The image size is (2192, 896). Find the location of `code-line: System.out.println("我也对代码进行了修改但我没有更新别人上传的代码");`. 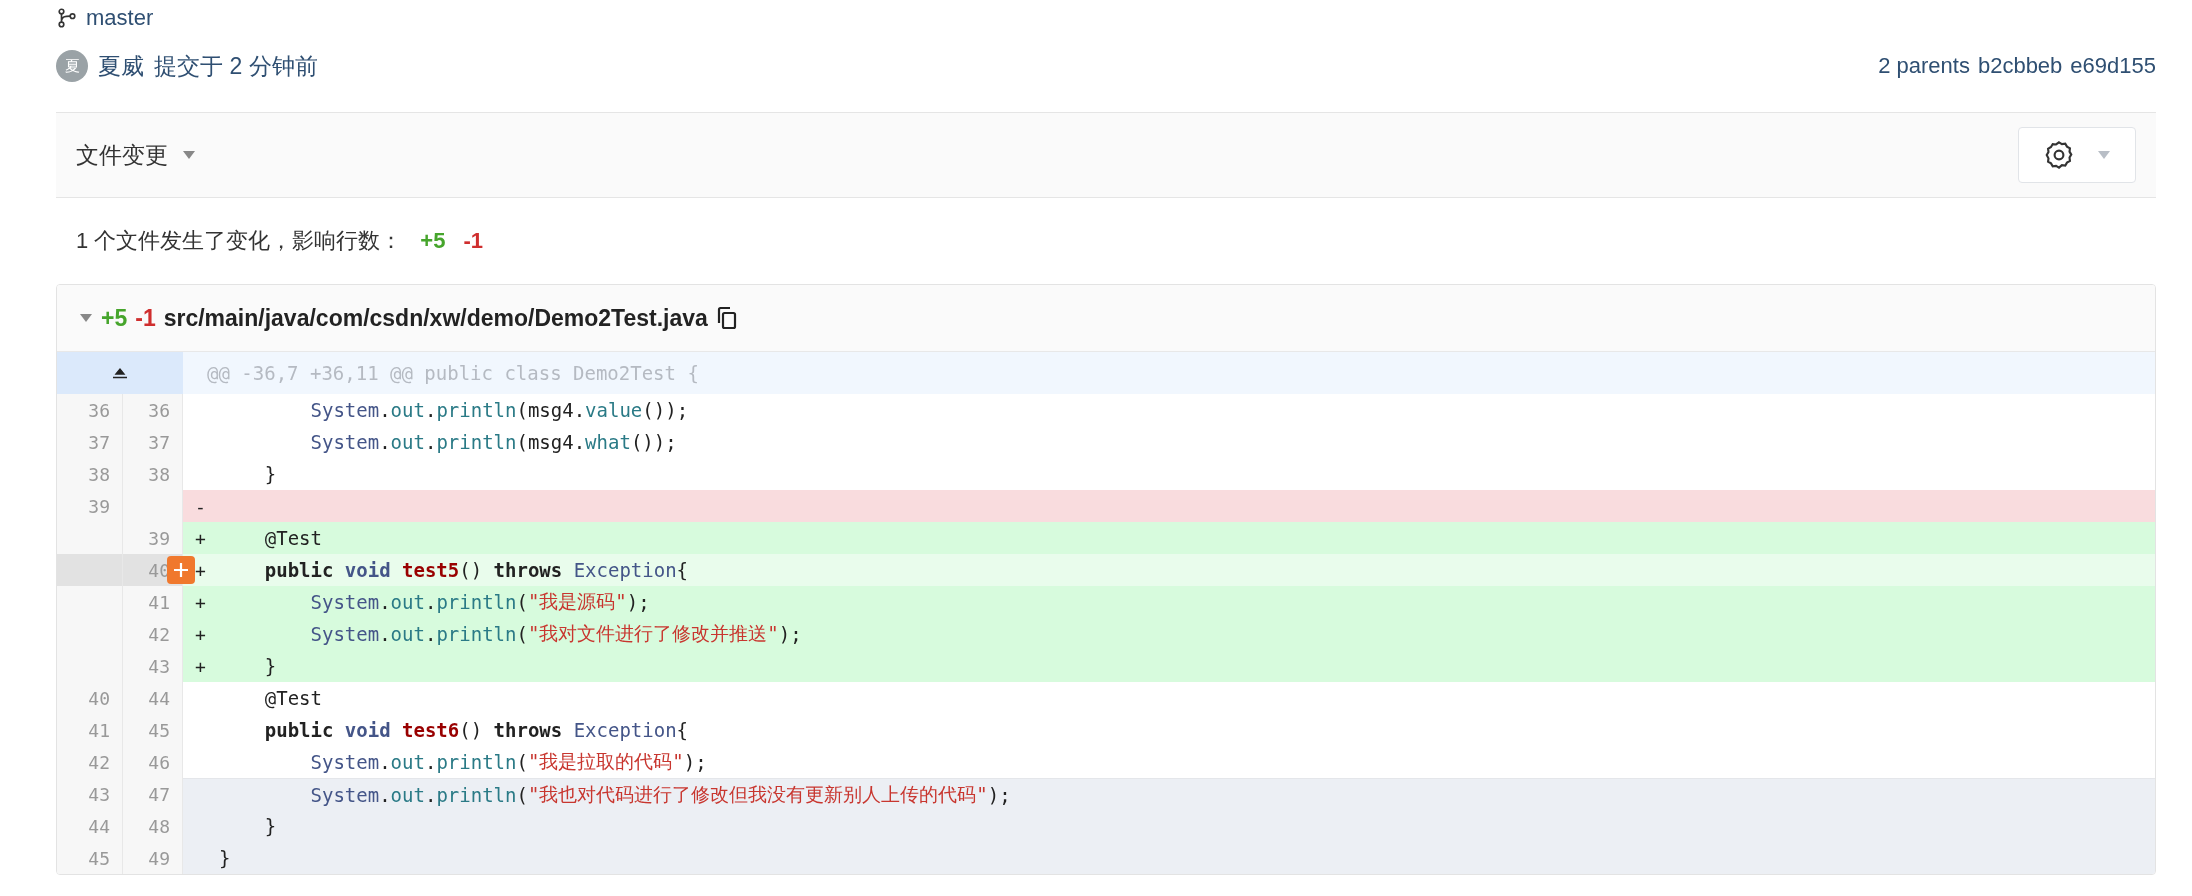

code-line: System.out.println("我也对代码进行了修改但我没有更新别人上传的代码"); is located at coordinates (660, 794).